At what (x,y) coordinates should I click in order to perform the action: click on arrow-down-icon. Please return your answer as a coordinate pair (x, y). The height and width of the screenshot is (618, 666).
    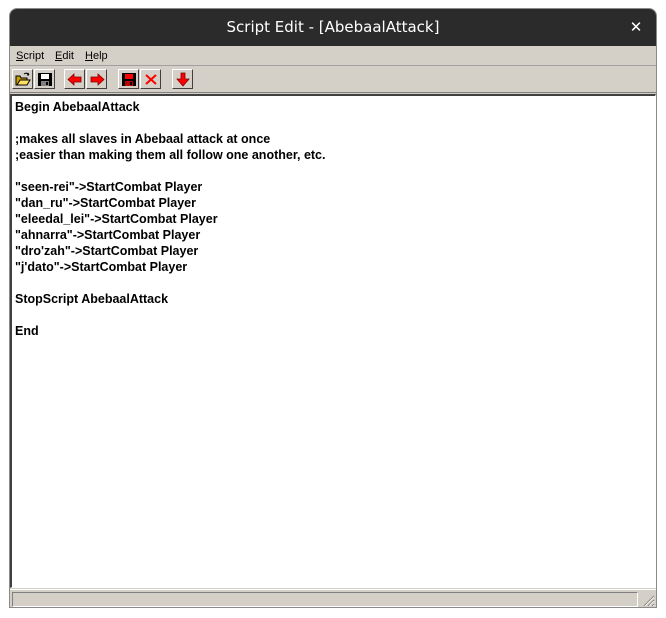
    Looking at the image, I should click on (183, 79).